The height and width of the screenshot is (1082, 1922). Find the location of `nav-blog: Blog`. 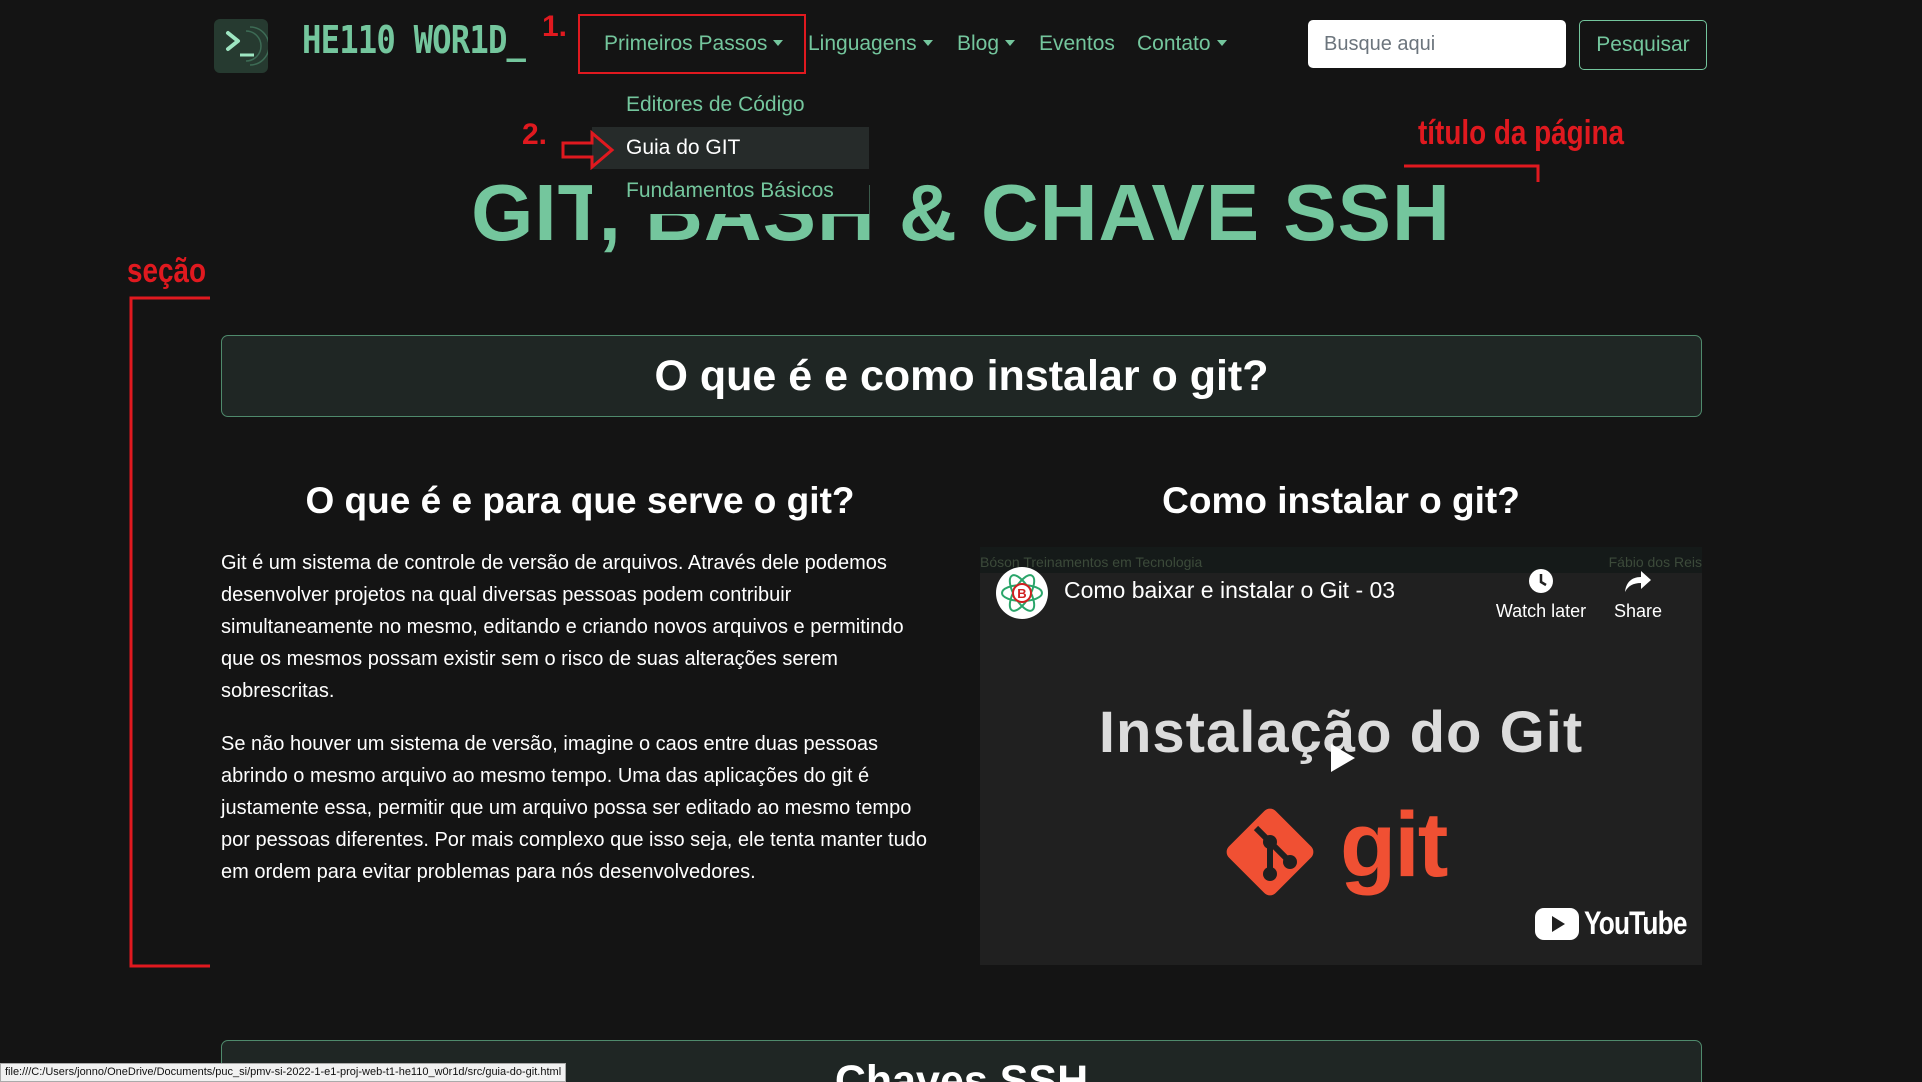

nav-blog: Blog is located at coordinates (986, 44).